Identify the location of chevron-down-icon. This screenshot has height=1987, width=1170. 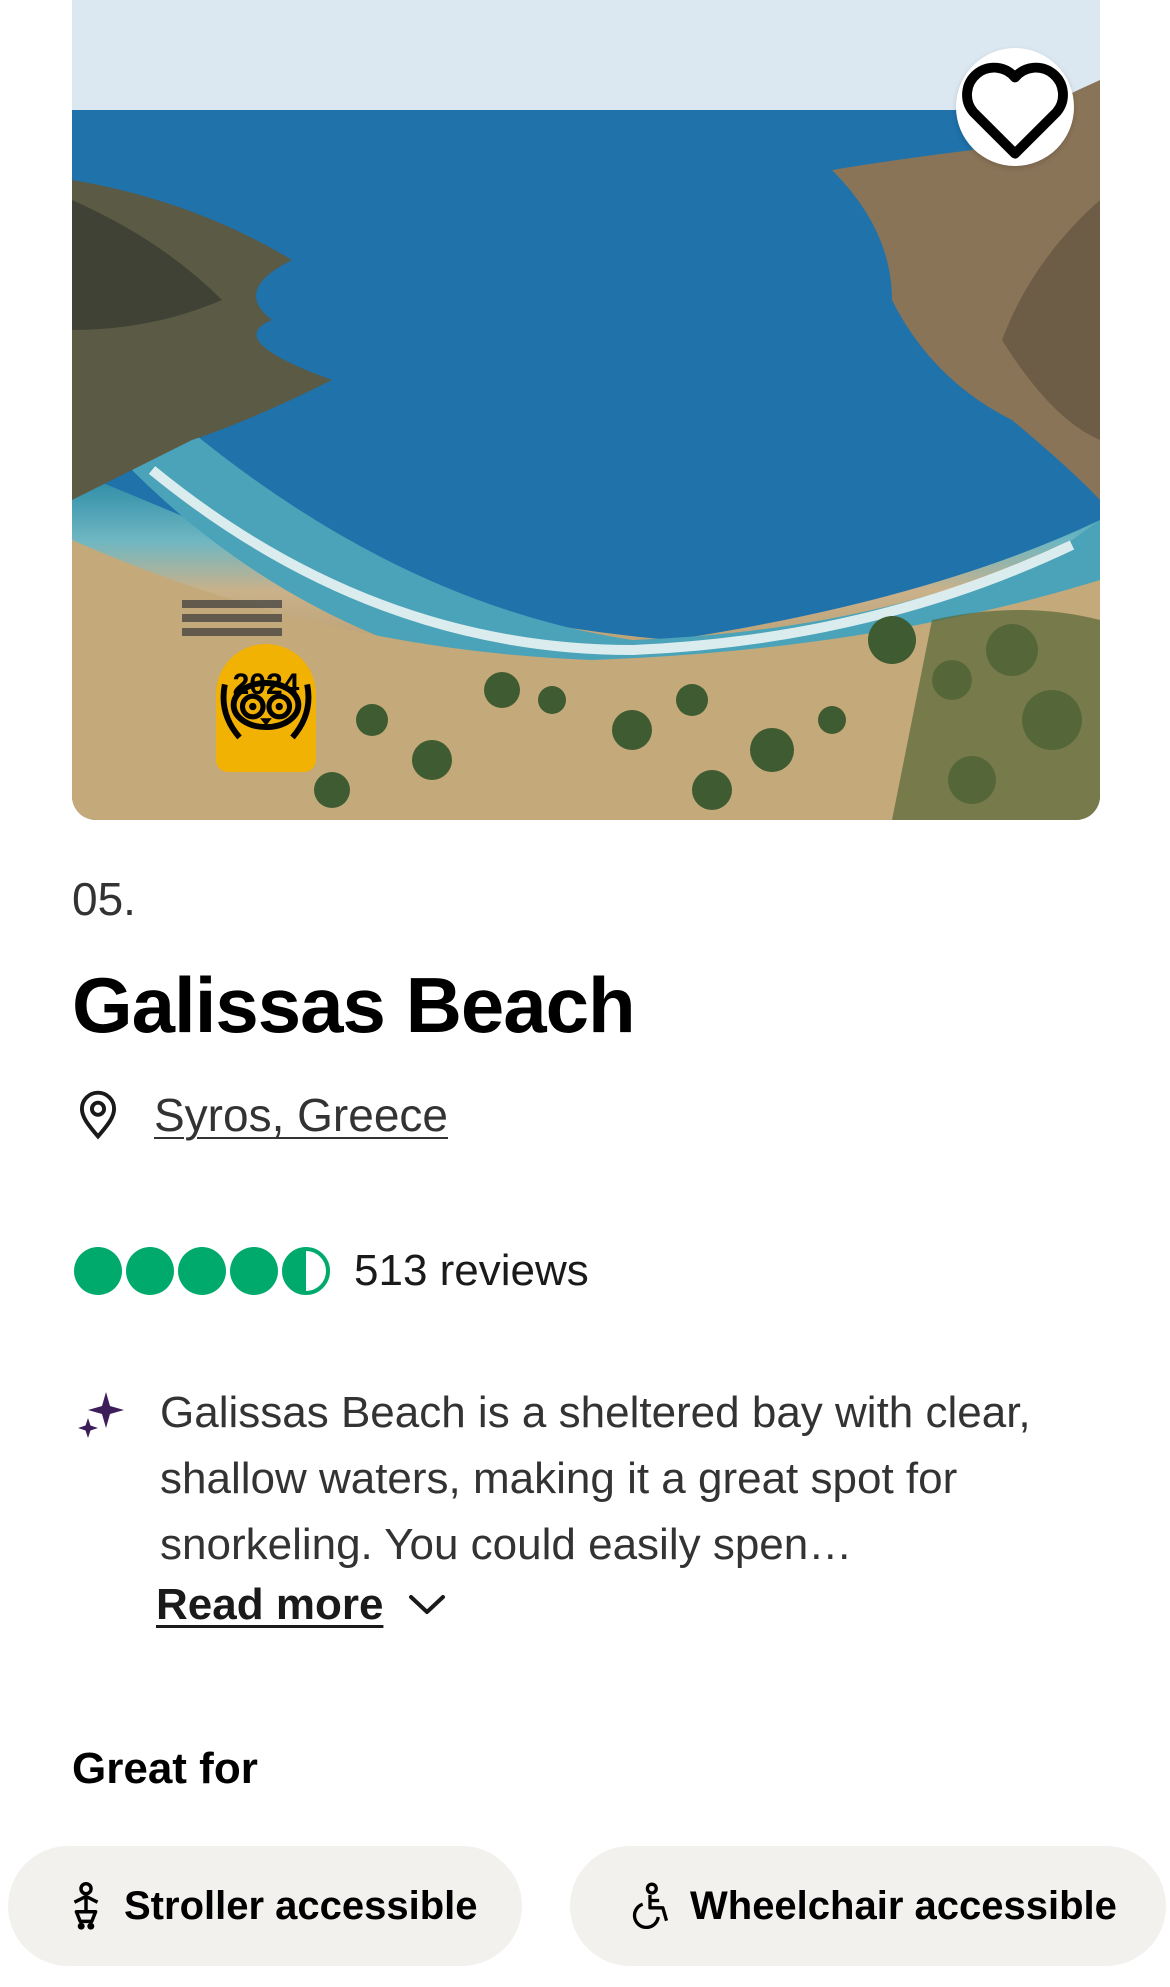
(427, 1604).